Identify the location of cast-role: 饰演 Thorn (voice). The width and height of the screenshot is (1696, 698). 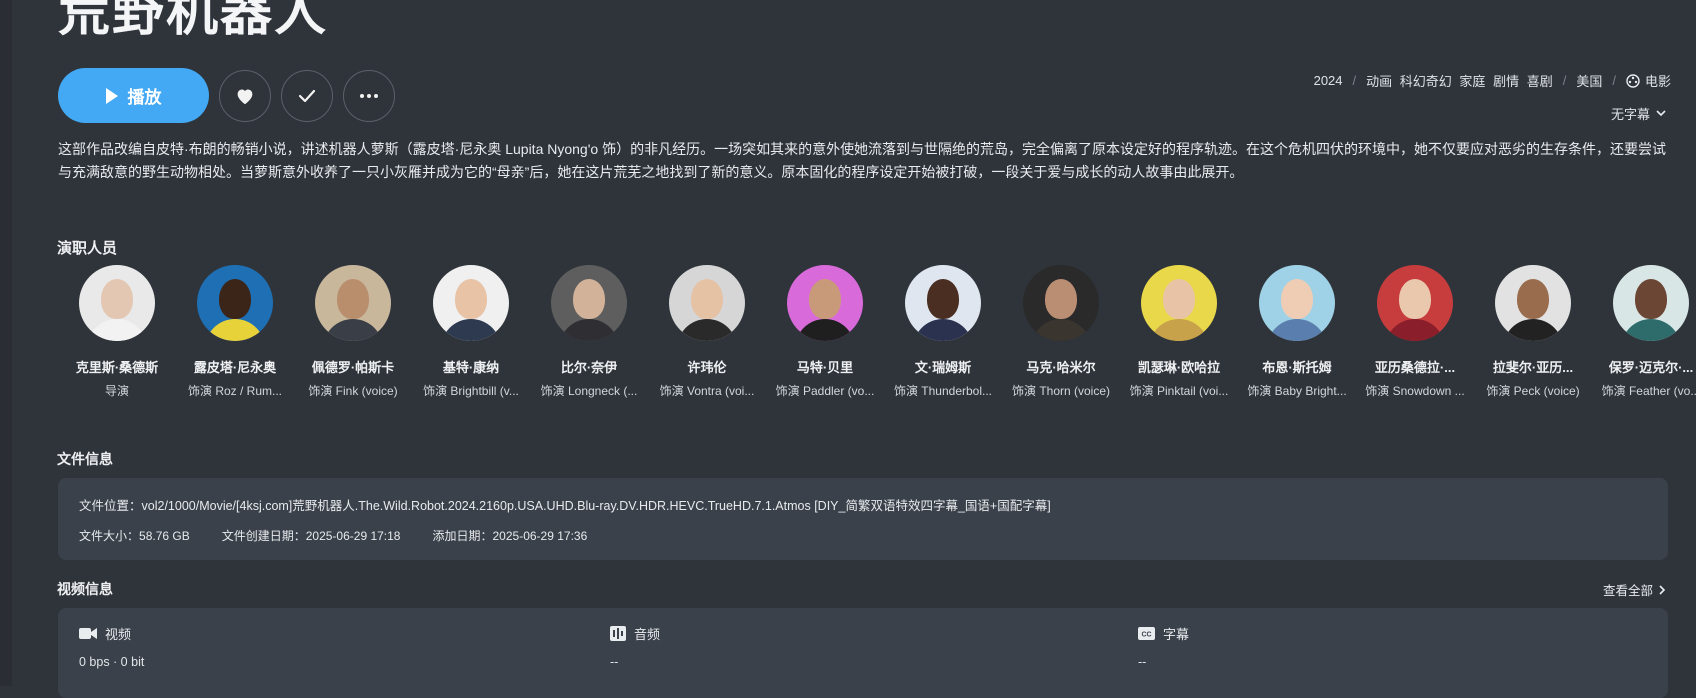
(1061, 391).